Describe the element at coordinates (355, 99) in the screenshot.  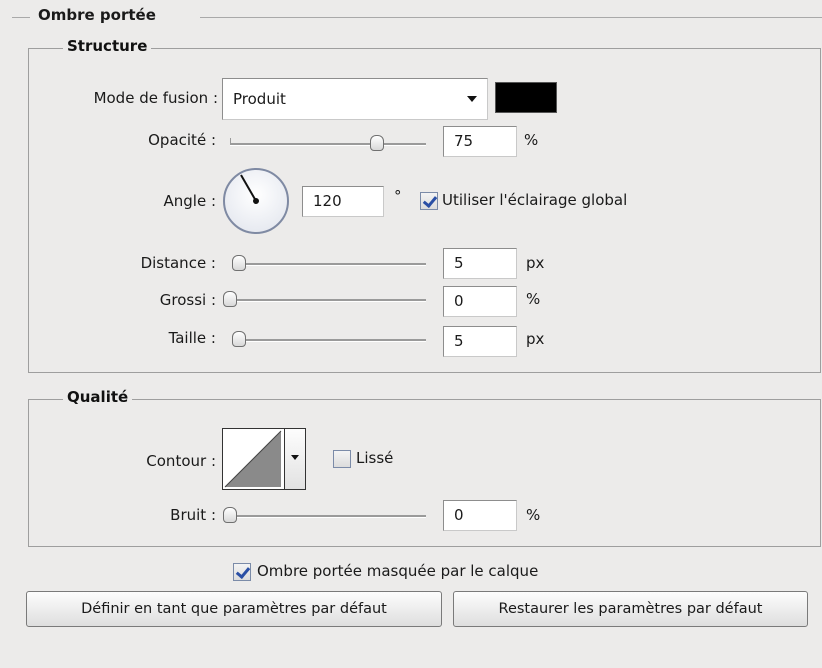
I see `blend-mode-select: Produit` at that location.